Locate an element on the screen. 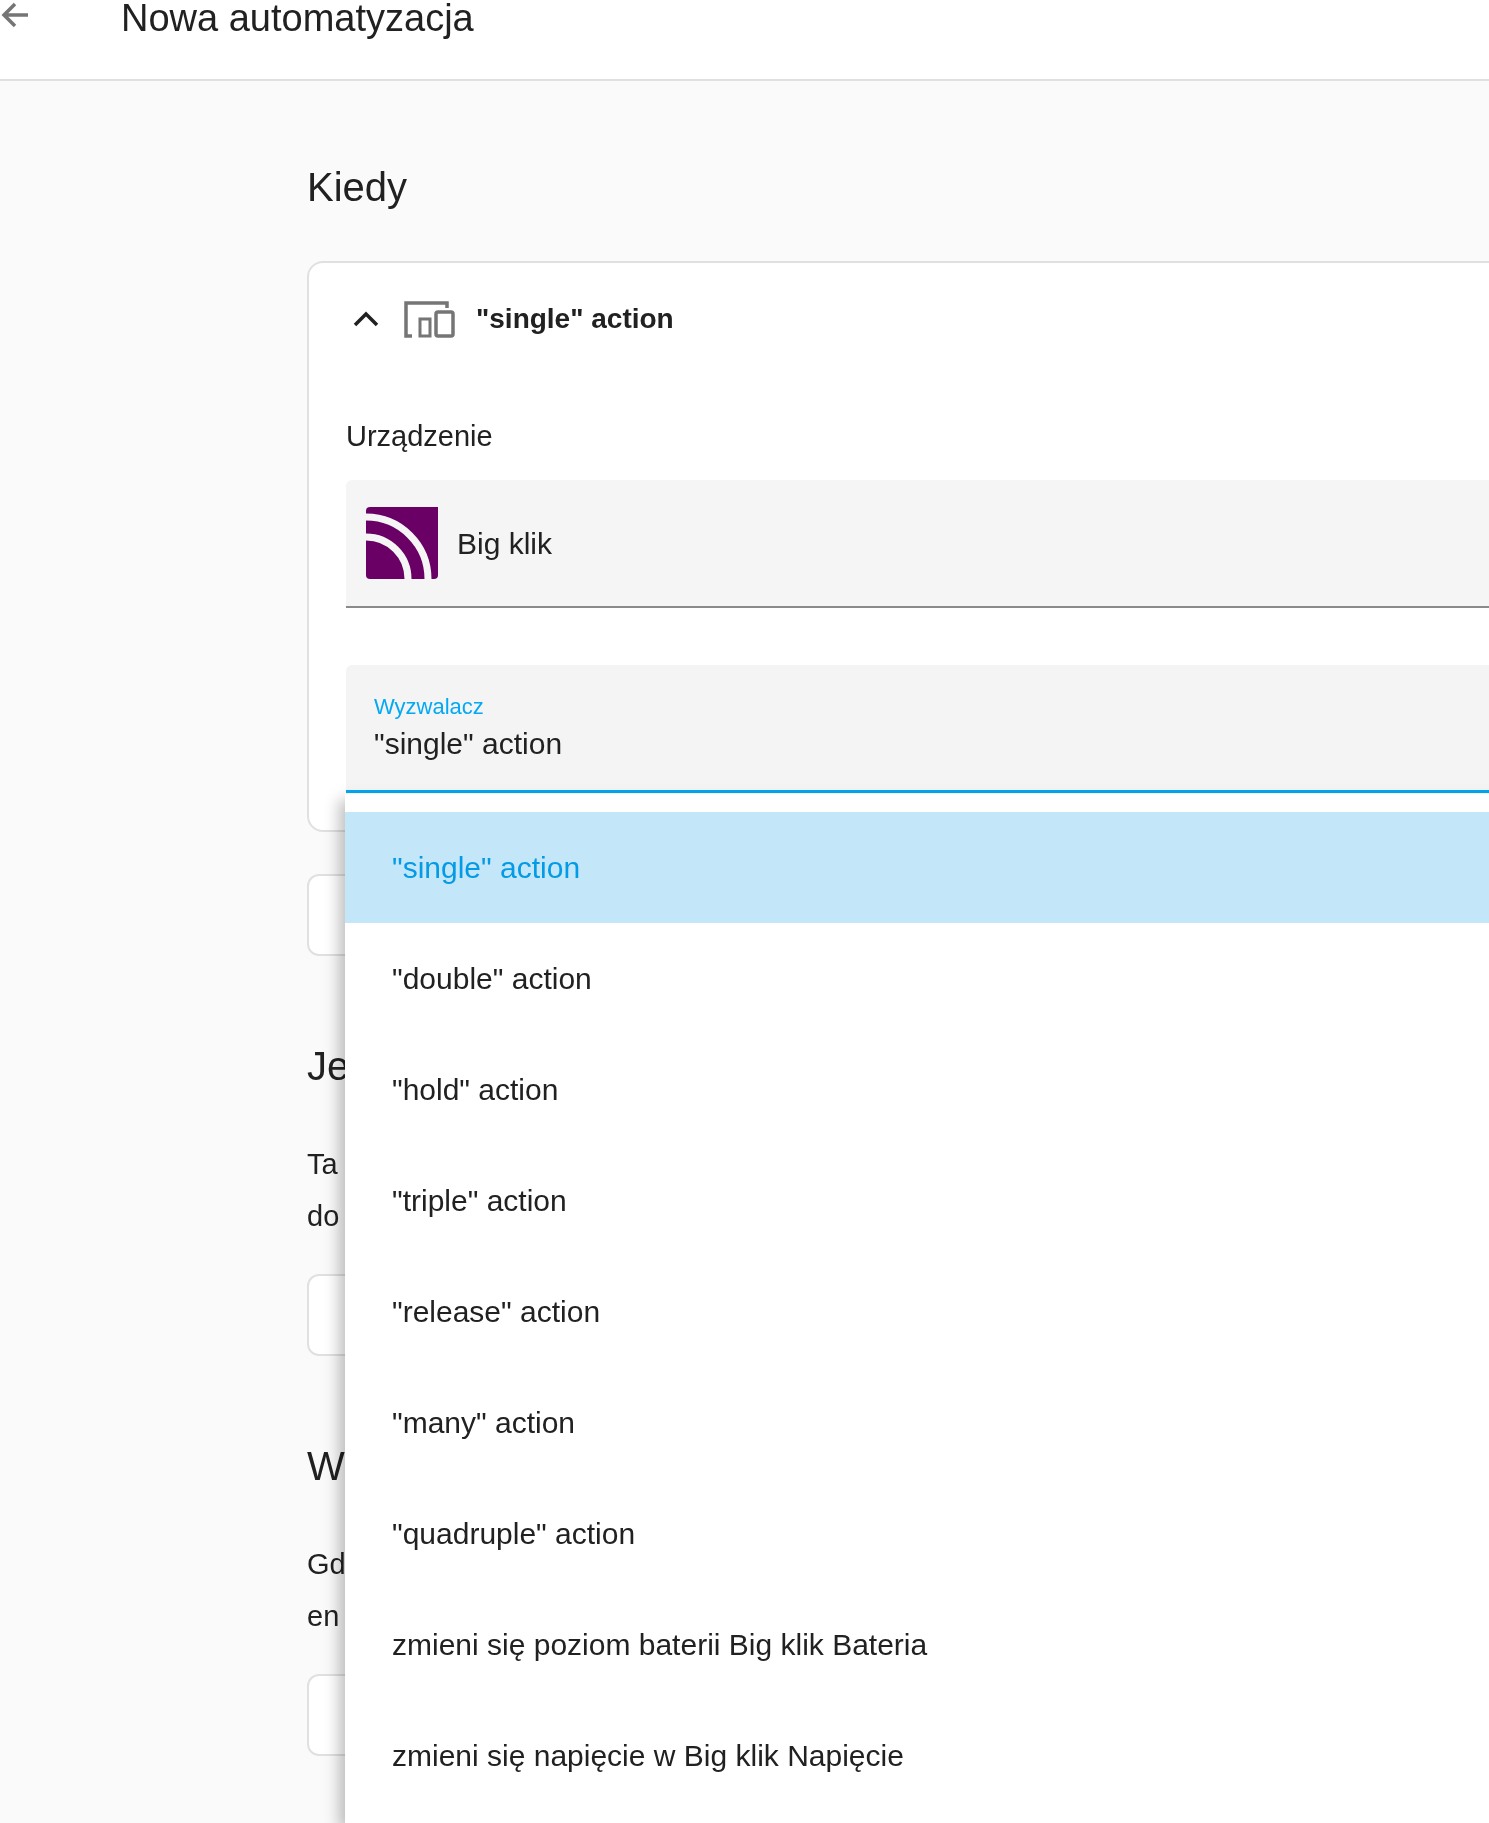 The height and width of the screenshot is (1823, 1489). device-select: Big klik is located at coordinates (917, 544).